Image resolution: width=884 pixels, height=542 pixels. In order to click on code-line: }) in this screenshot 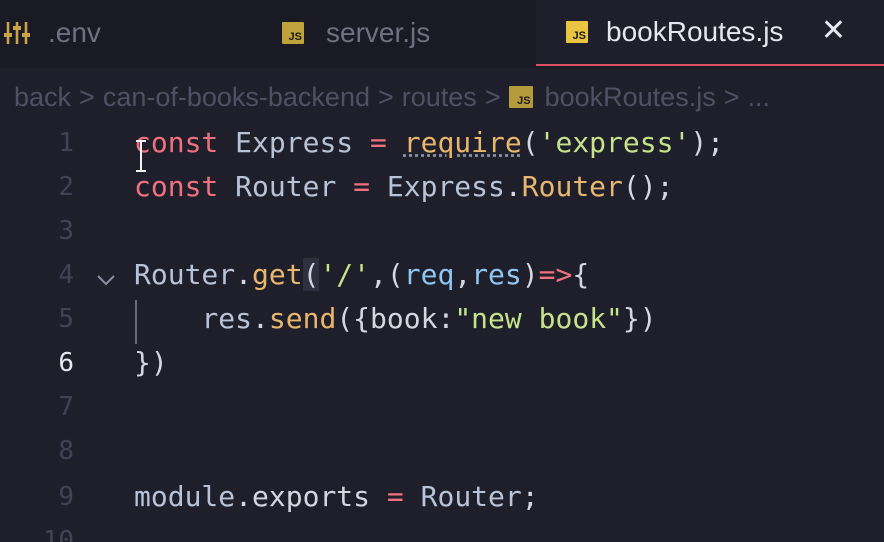, I will do `click(151, 362)`.